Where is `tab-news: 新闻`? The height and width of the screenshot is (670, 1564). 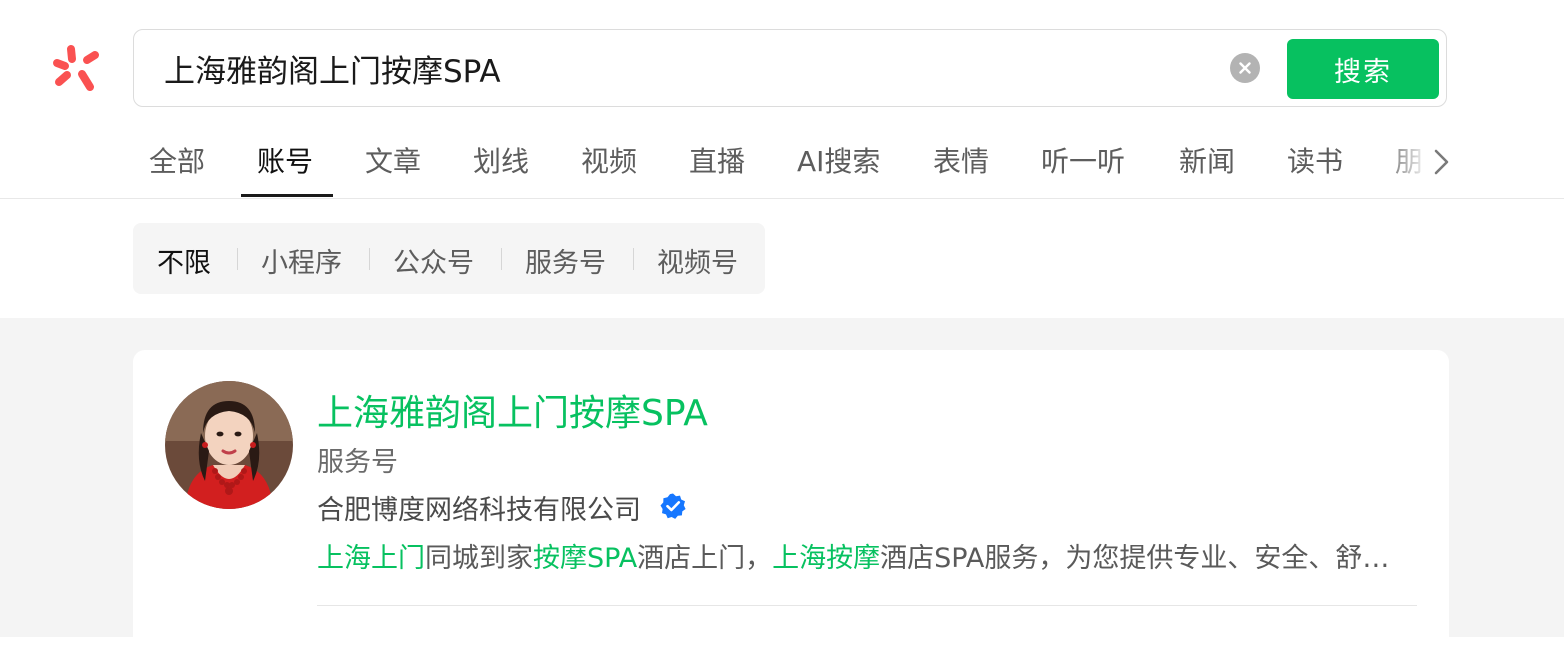 tab-news: 新闻 is located at coordinates (1207, 160).